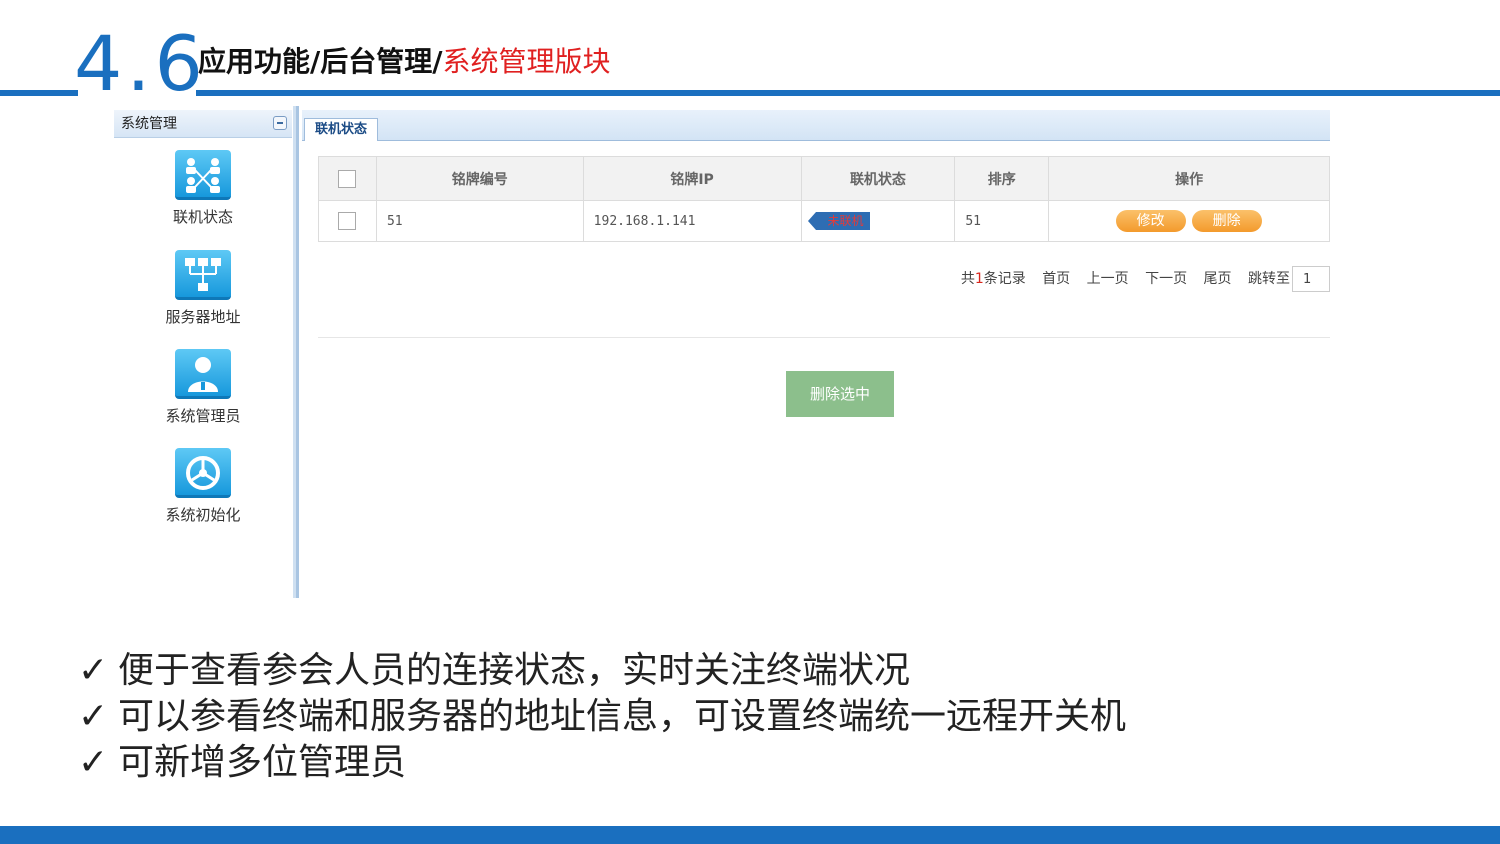 This screenshot has height=844, width=1500. I want to click on jump-label: 跳转至, so click(1269, 279).